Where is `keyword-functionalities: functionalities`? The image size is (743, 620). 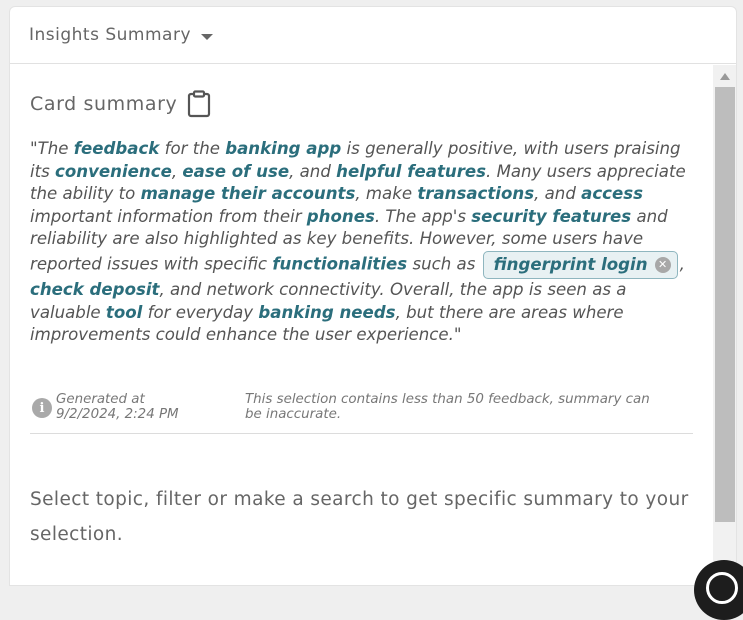 keyword-functionalities: functionalities is located at coordinates (339, 263).